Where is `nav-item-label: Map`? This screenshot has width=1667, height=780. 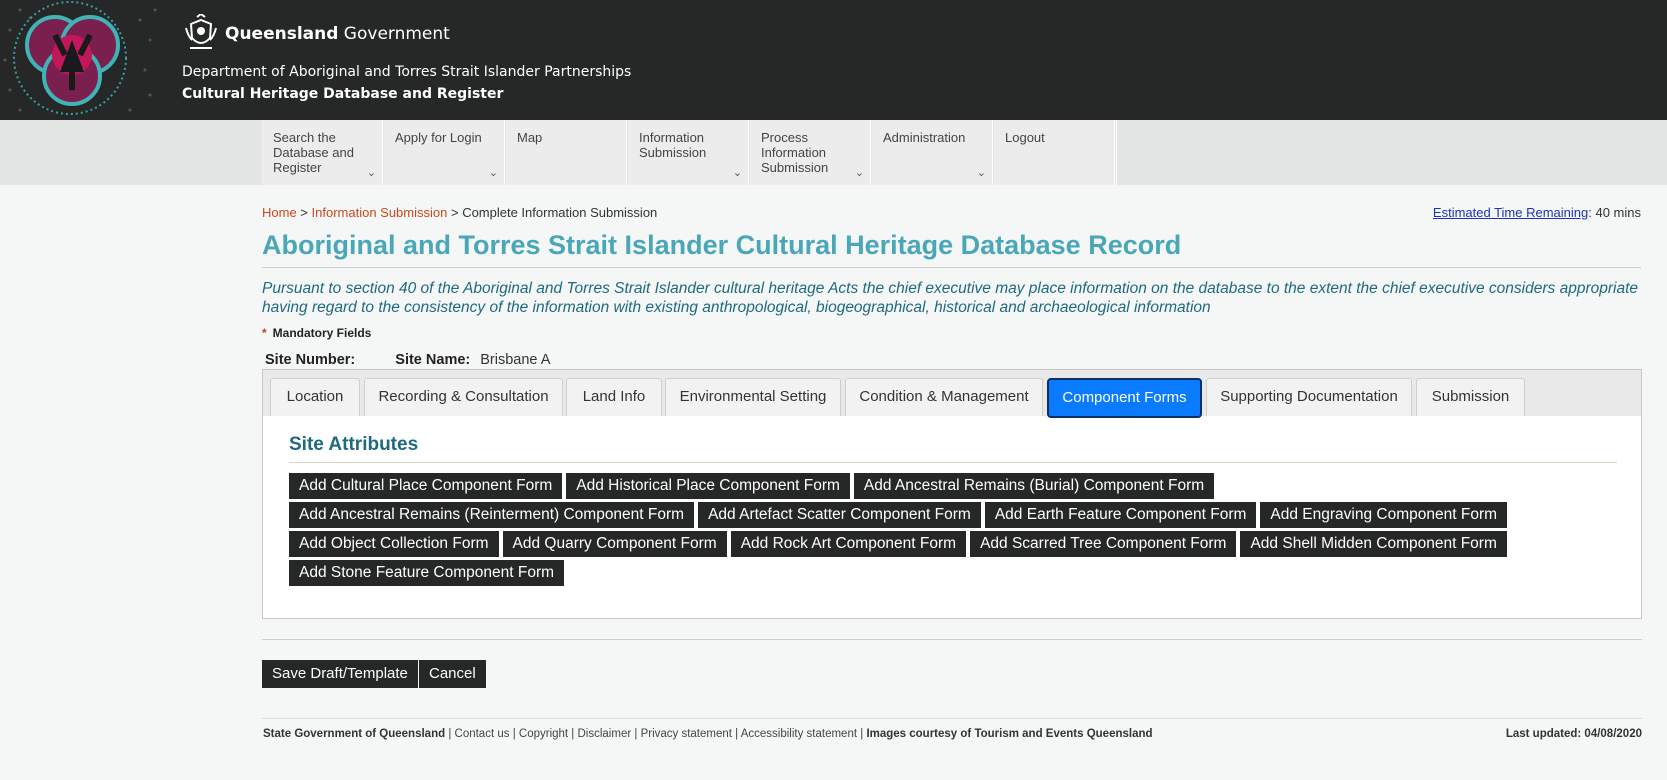
nav-item-label: Map is located at coordinates (530, 137).